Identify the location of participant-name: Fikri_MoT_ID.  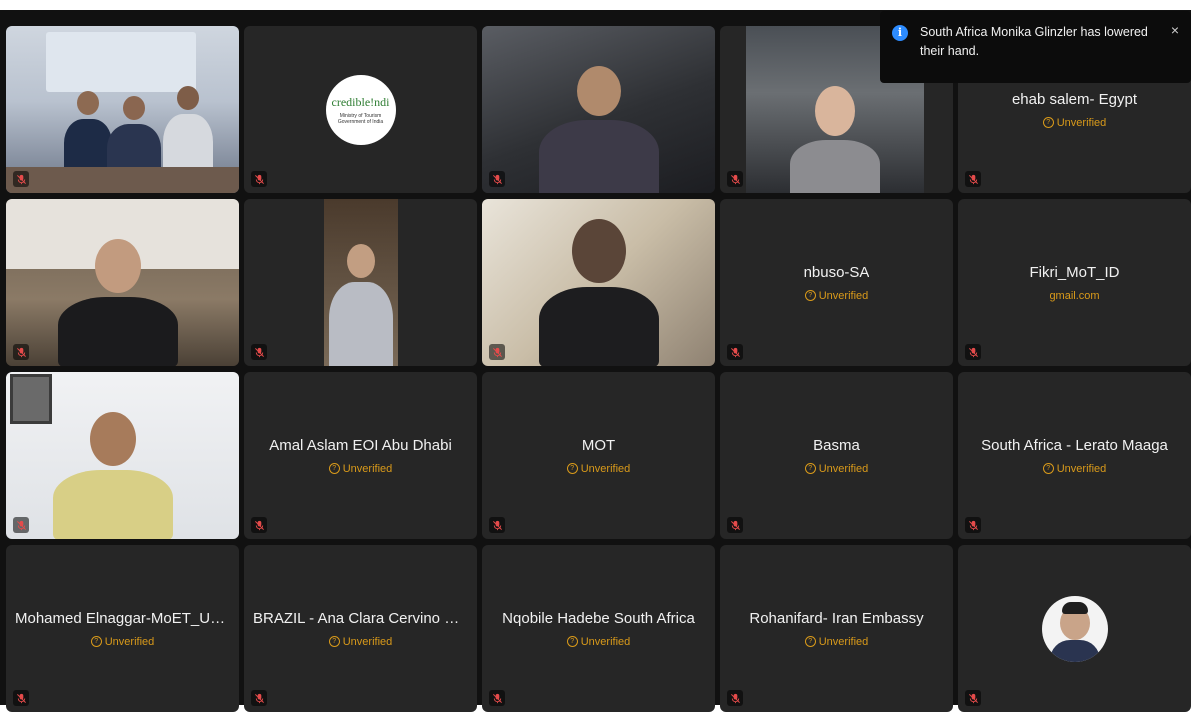
(1074, 272).